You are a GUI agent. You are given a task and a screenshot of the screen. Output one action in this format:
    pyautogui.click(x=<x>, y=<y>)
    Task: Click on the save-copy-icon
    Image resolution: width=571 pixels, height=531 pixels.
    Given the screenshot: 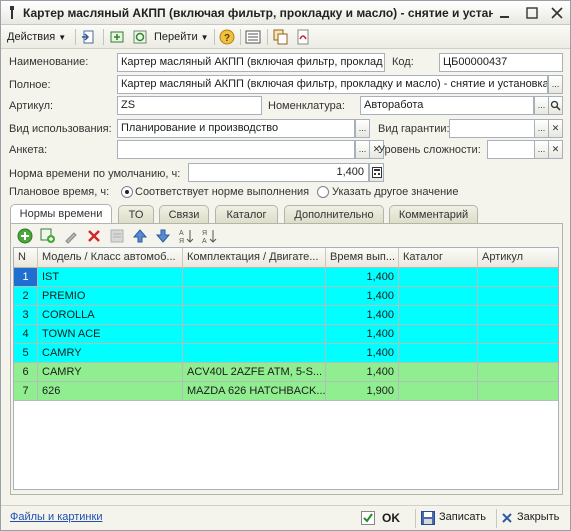 What is the action you would take?
    pyautogui.click(x=117, y=37)
    